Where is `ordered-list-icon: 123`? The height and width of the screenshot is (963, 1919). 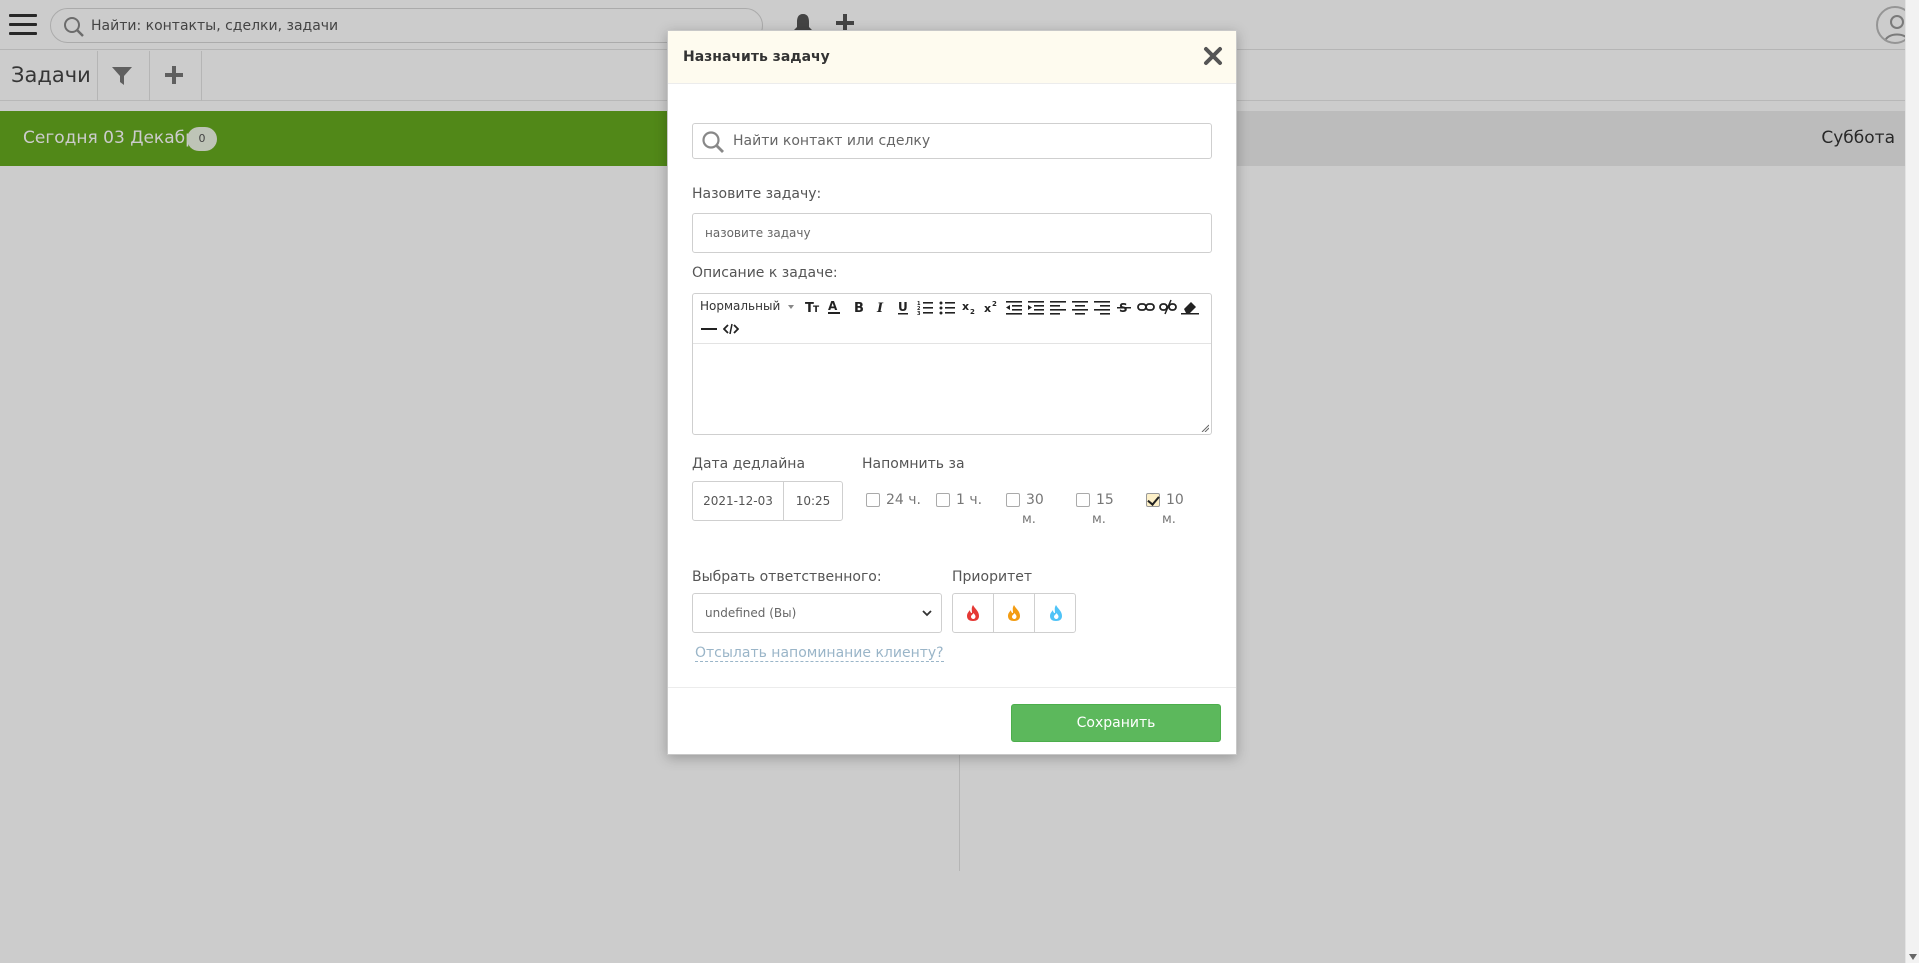 ordered-list-icon: 123 is located at coordinates (925, 307).